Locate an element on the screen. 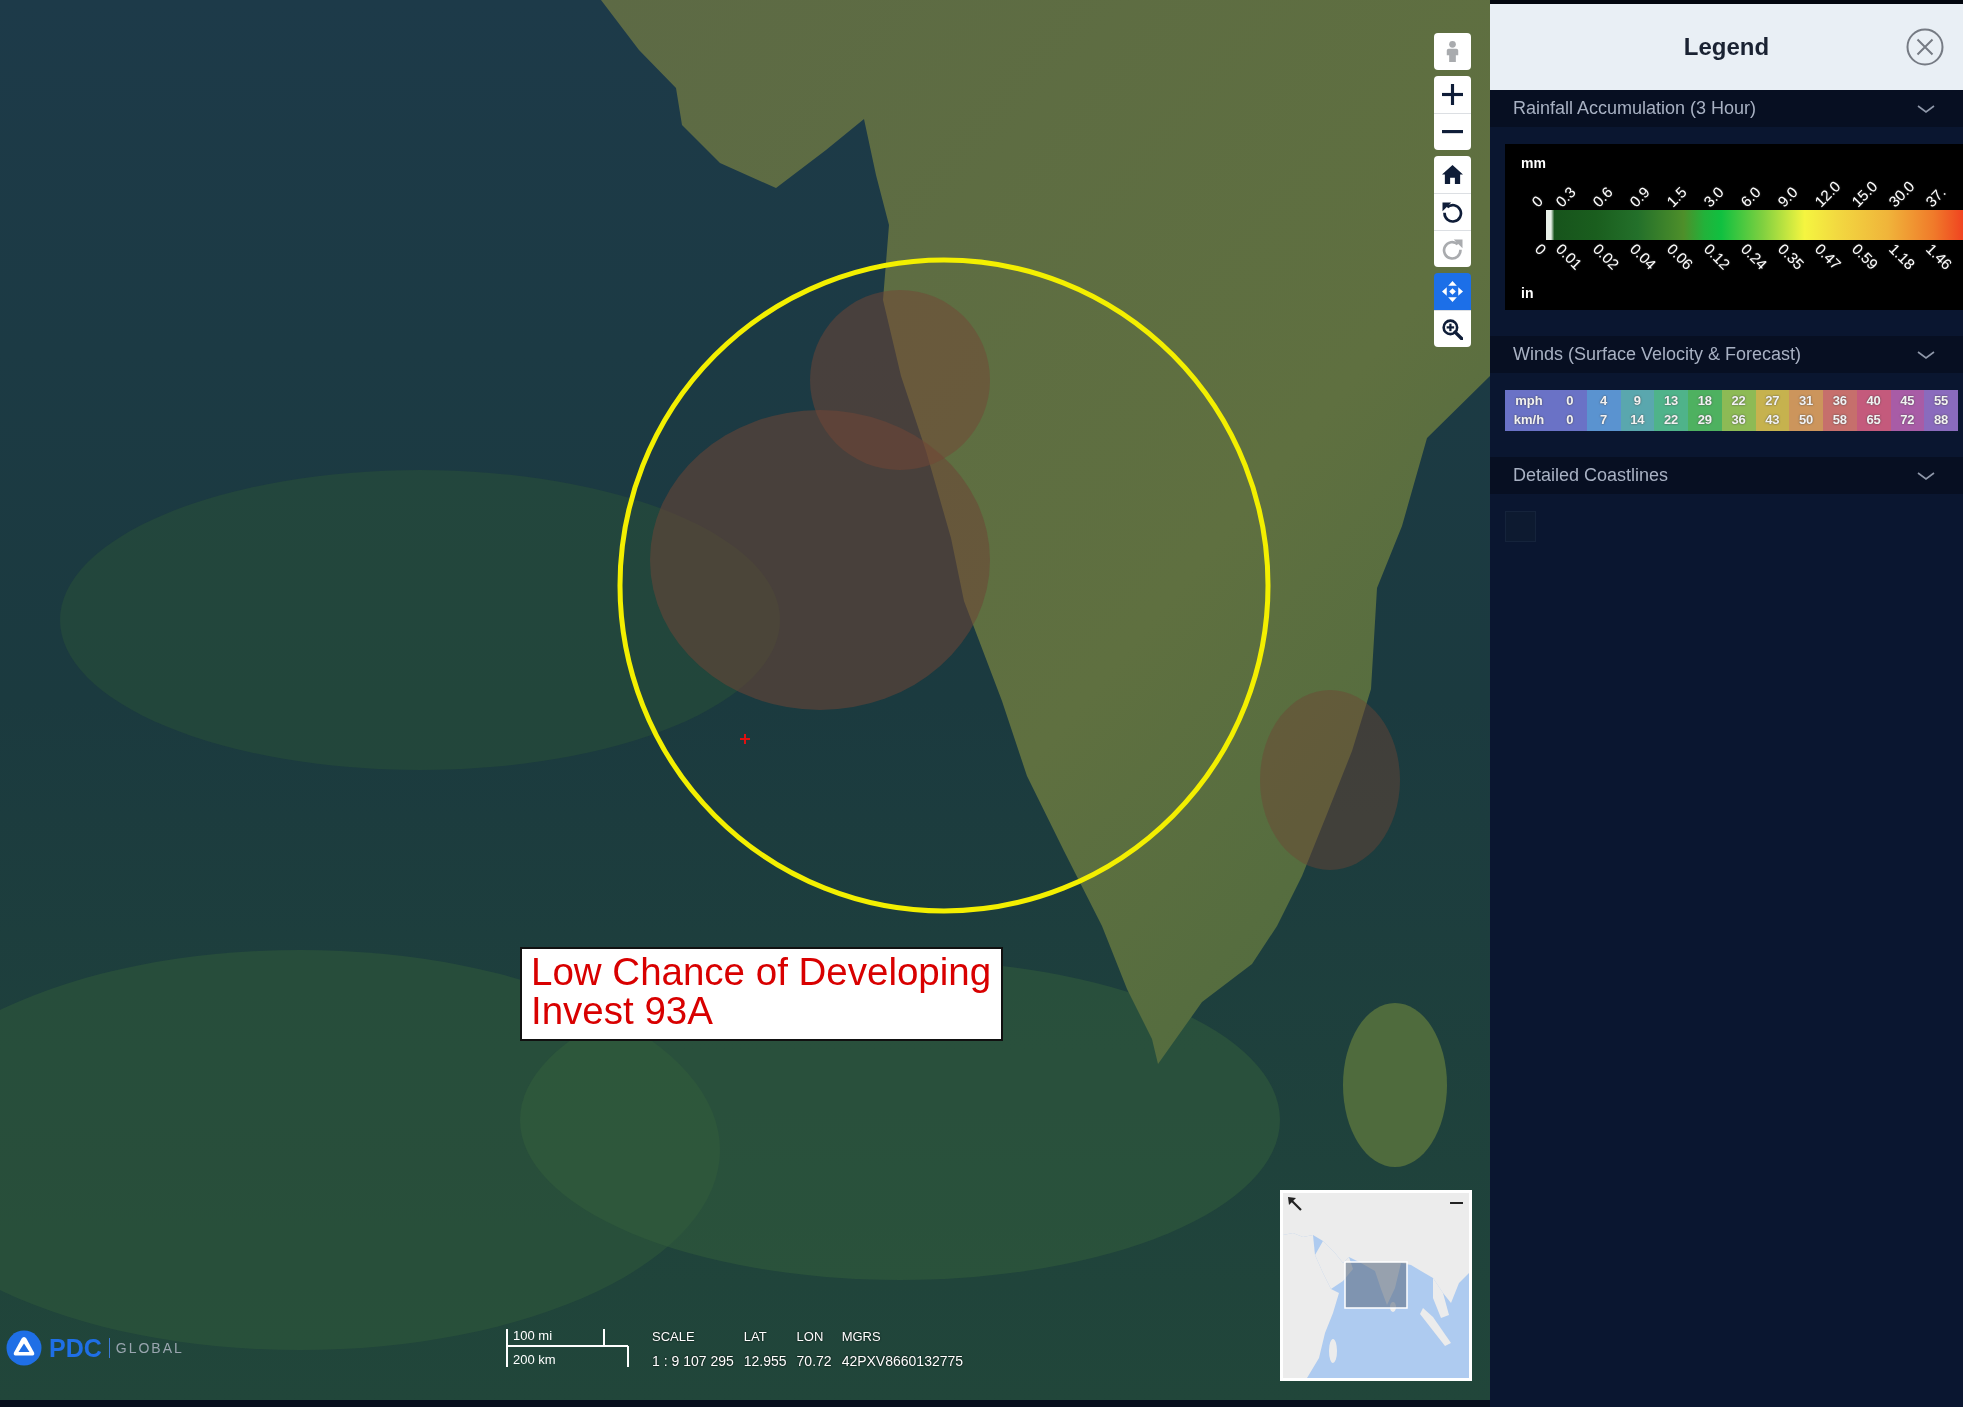  section-header: Rainfall Accumulation (3 Hour) is located at coordinates (1726, 108).